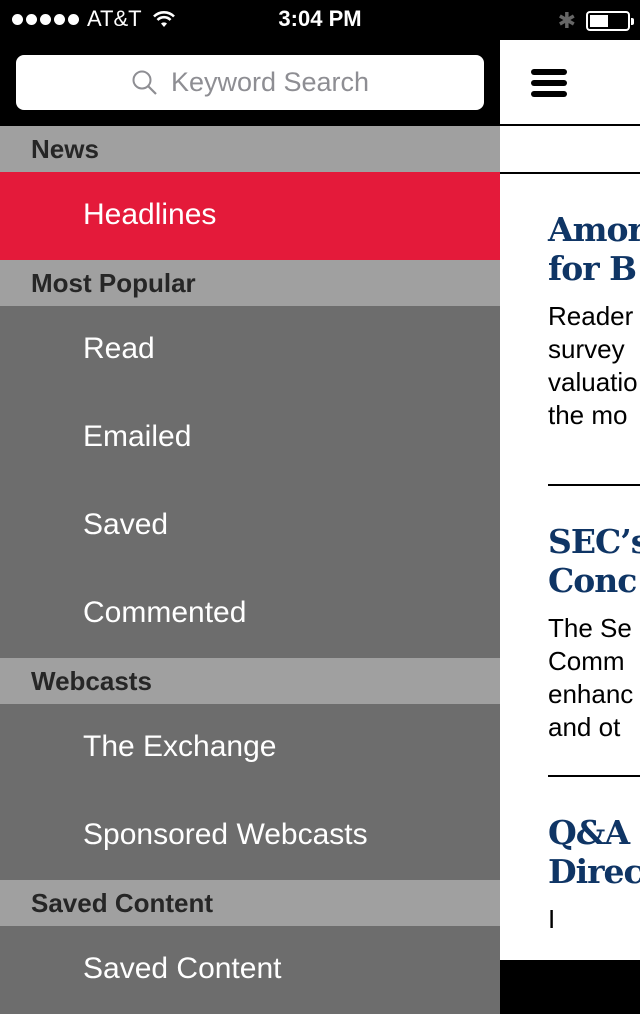 The width and height of the screenshot is (640, 1014). I want to click on article-summary: I, so click(552, 919).